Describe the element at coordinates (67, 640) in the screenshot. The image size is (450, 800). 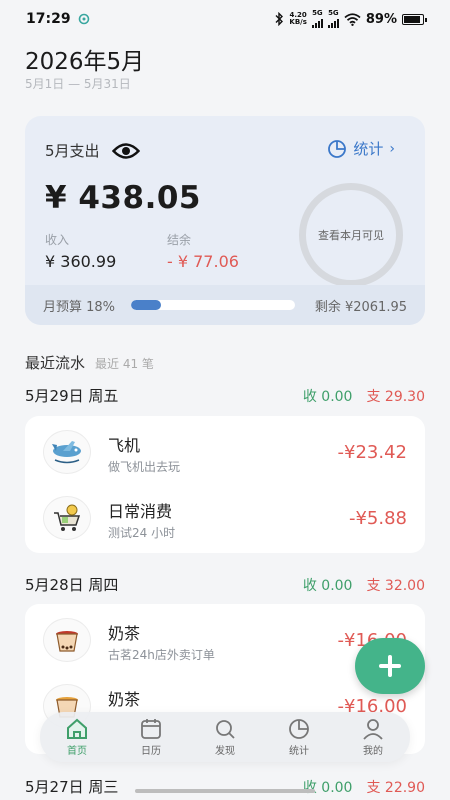
I see `milk-tea-icon` at that location.